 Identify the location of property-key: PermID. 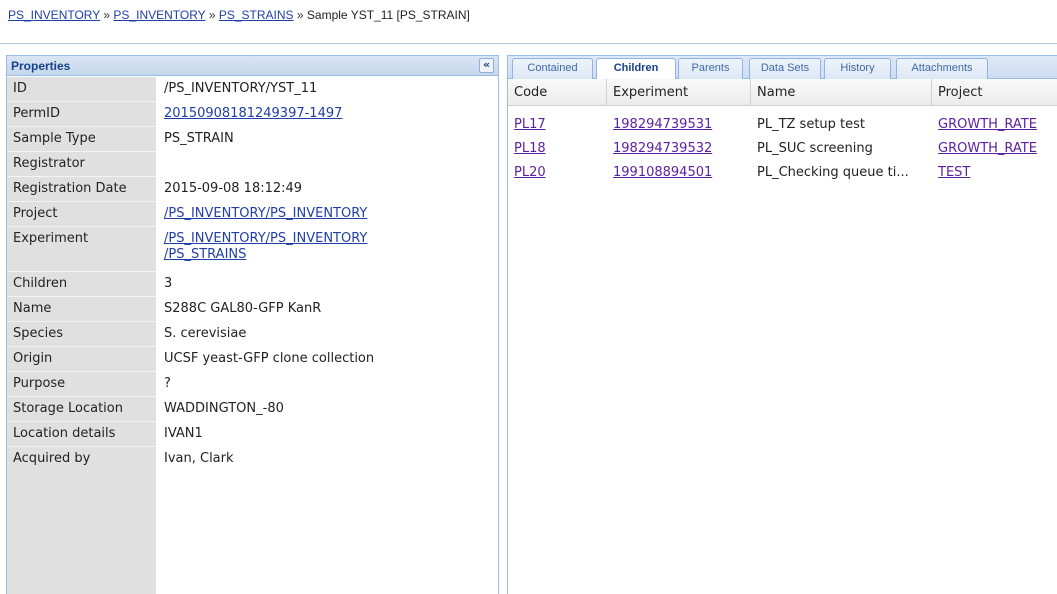
(81, 114).